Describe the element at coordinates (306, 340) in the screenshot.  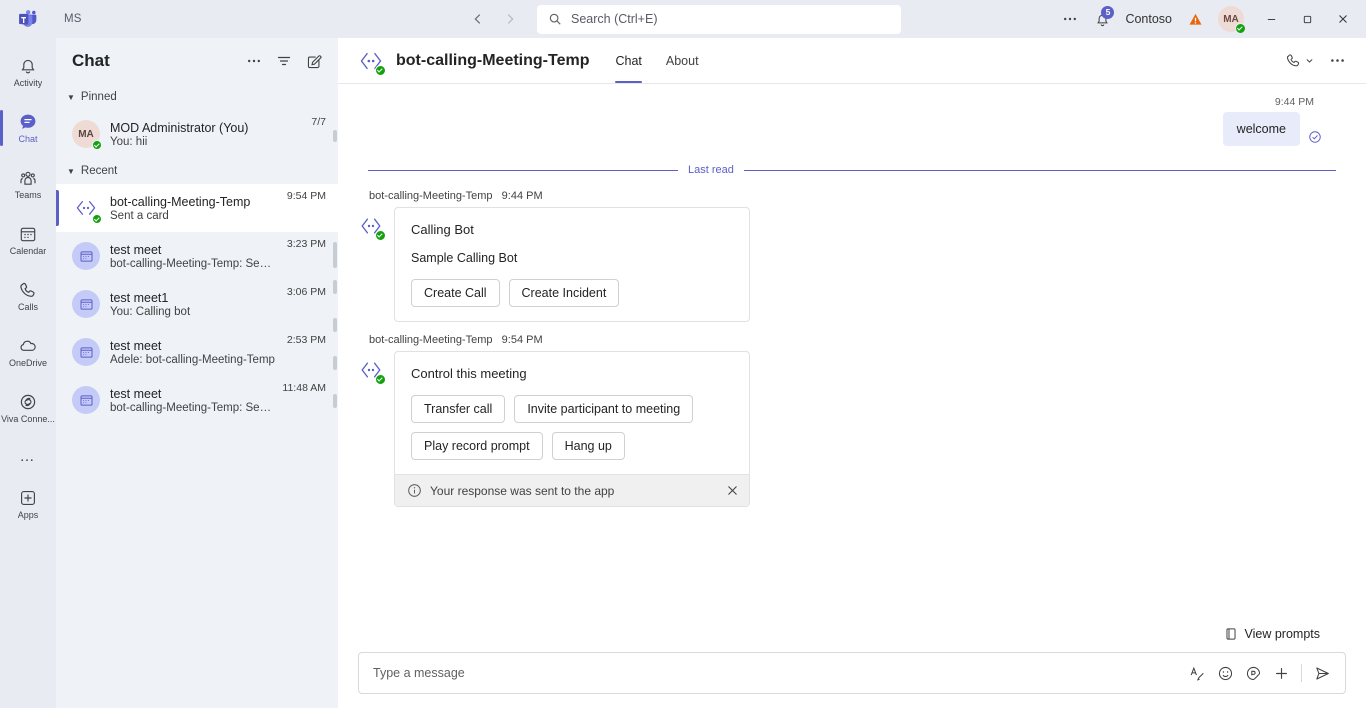
I see `list-item-time: 2:53 PM` at that location.